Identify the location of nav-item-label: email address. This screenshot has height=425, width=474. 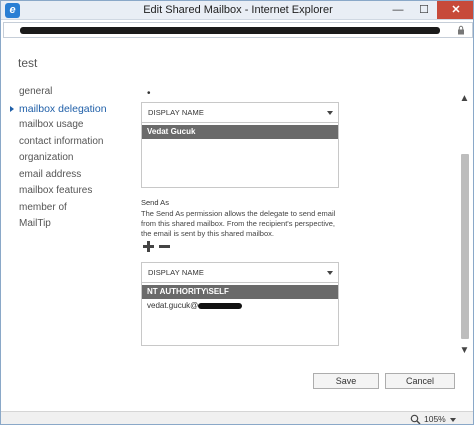
(50, 174).